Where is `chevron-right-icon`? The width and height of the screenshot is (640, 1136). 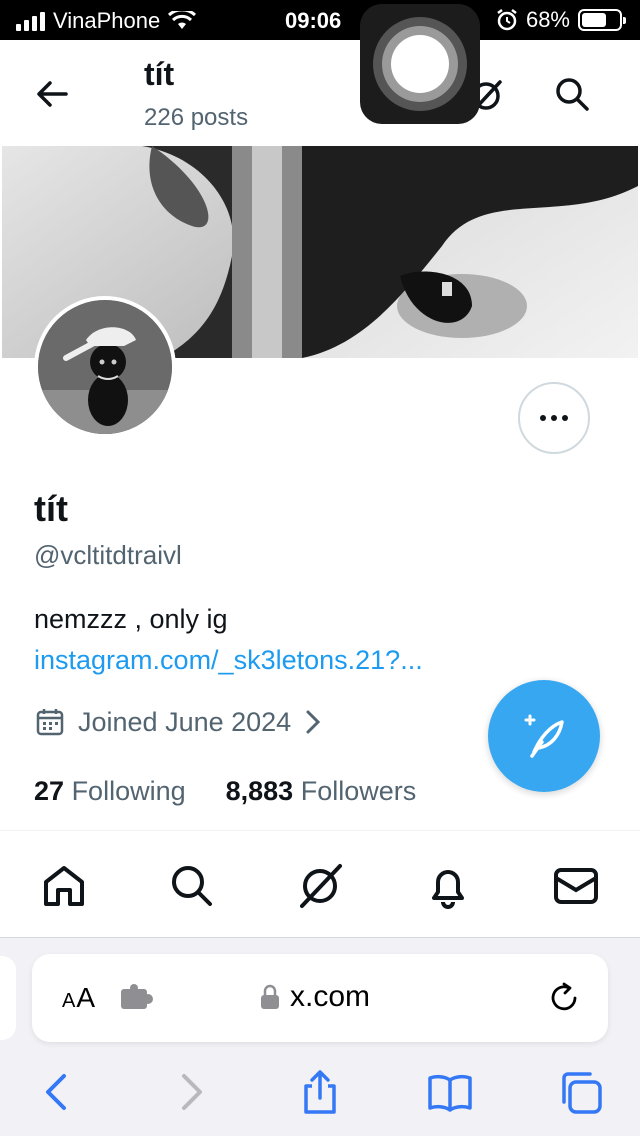
chevron-right-icon is located at coordinates (313, 722).